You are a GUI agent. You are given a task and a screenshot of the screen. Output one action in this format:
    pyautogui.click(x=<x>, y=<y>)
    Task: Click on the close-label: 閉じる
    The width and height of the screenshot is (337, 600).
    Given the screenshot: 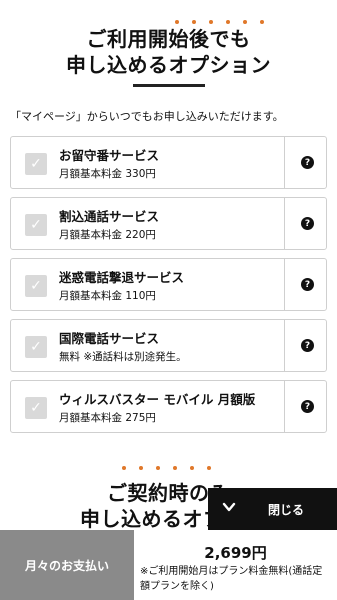 What is the action you would take?
    pyautogui.click(x=286, y=510)
    